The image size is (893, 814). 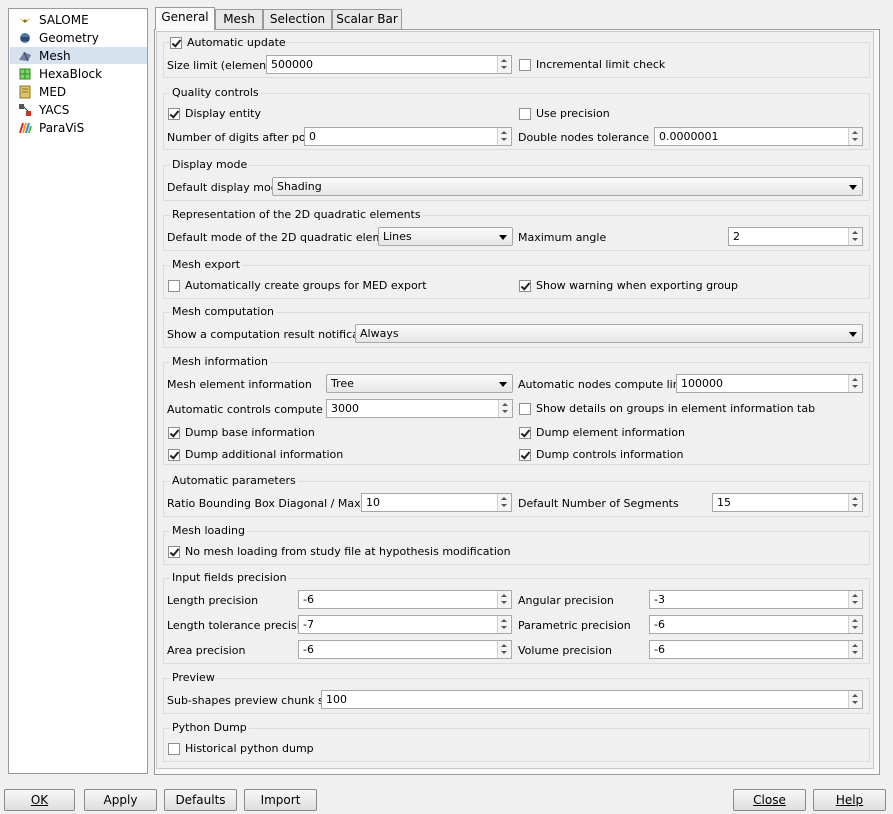 I want to click on digits-spinbox: 0, so click(x=408, y=136).